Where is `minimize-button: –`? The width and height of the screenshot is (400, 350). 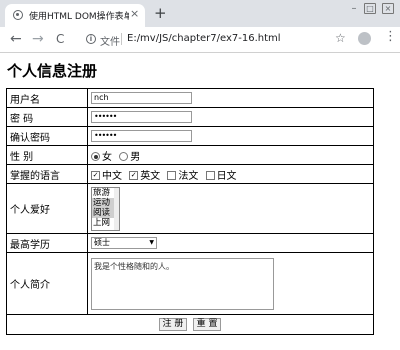 minimize-button: – is located at coordinates (354, 8).